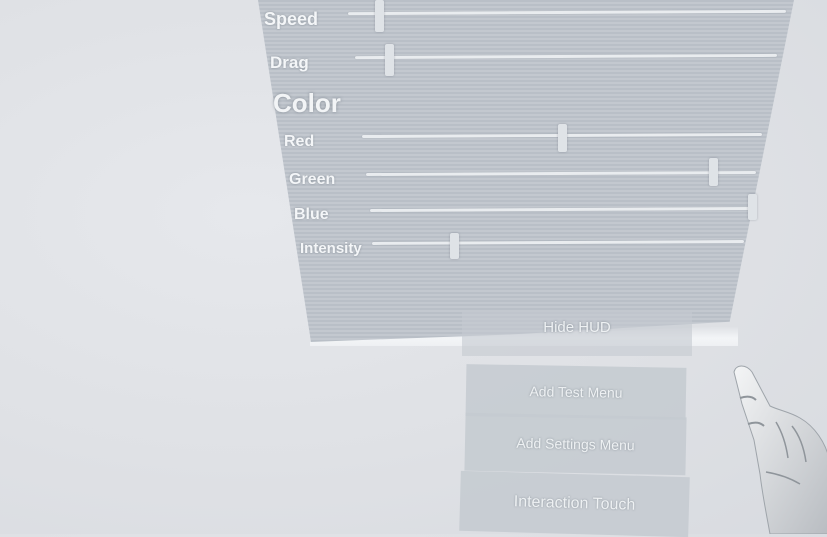 Image resolution: width=827 pixels, height=537 pixels. I want to click on add-test-menu-label: Add Test Menu, so click(576, 392).